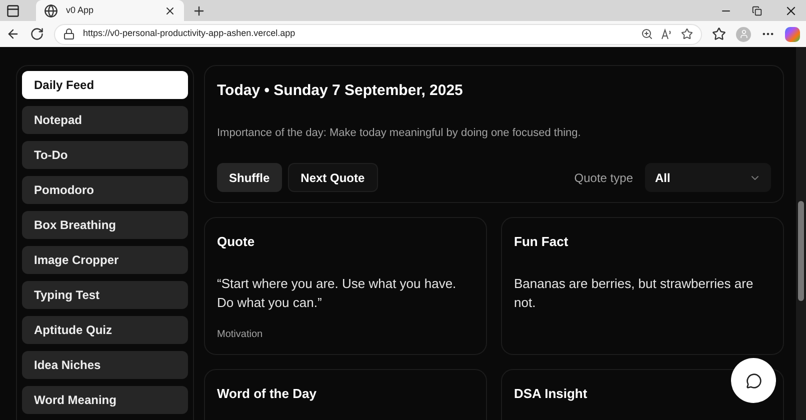 The height and width of the screenshot is (420, 806). What do you see at coordinates (647, 34) in the screenshot?
I see `zoom-icon` at bounding box center [647, 34].